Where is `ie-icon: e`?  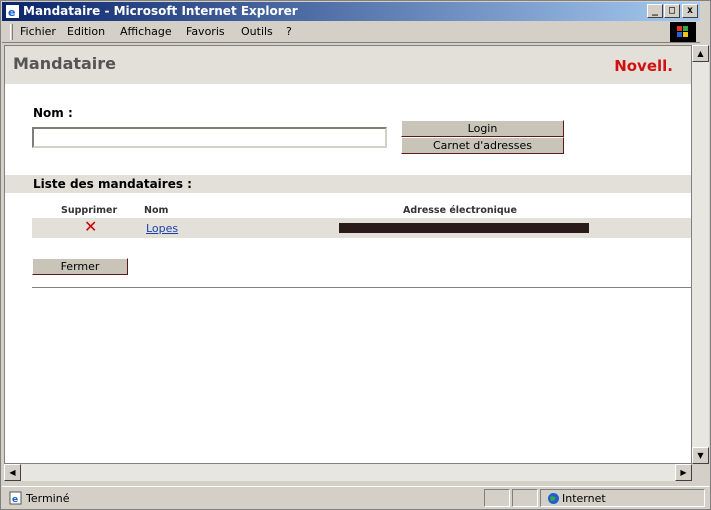 ie-icon: e is located at coordinates (12, 12).